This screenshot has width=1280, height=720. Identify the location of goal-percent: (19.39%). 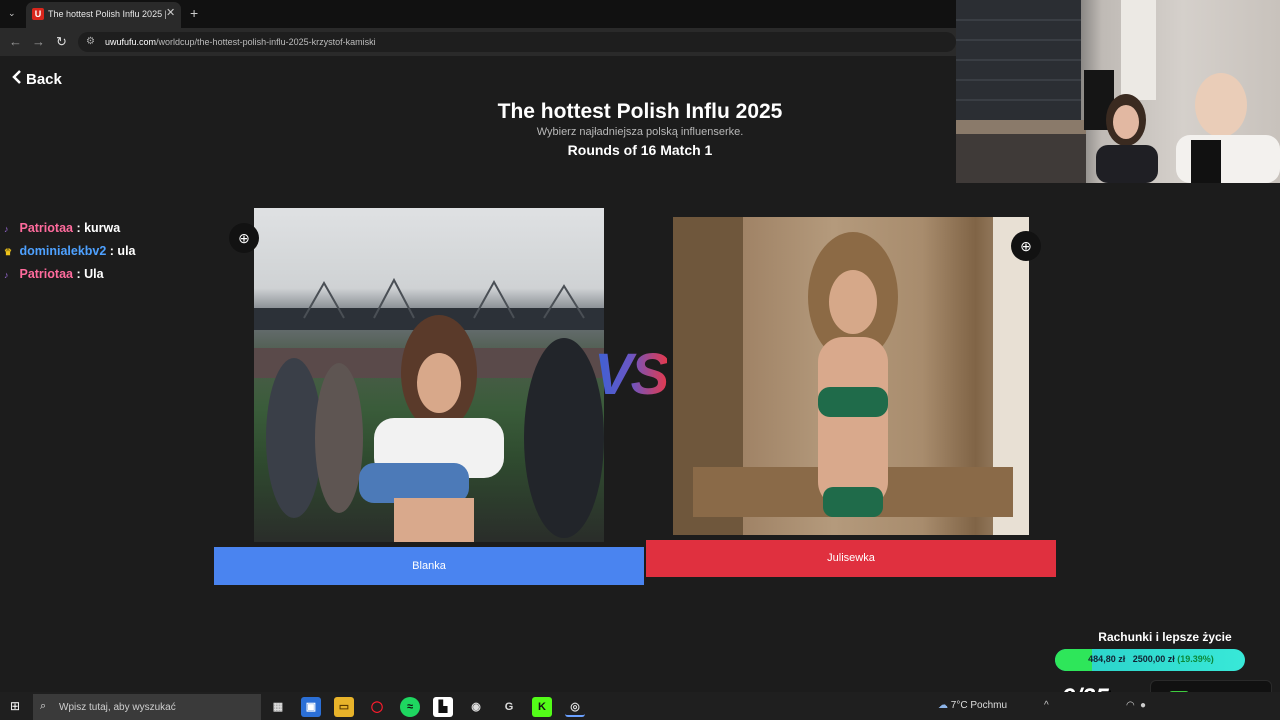
(1195, 659).